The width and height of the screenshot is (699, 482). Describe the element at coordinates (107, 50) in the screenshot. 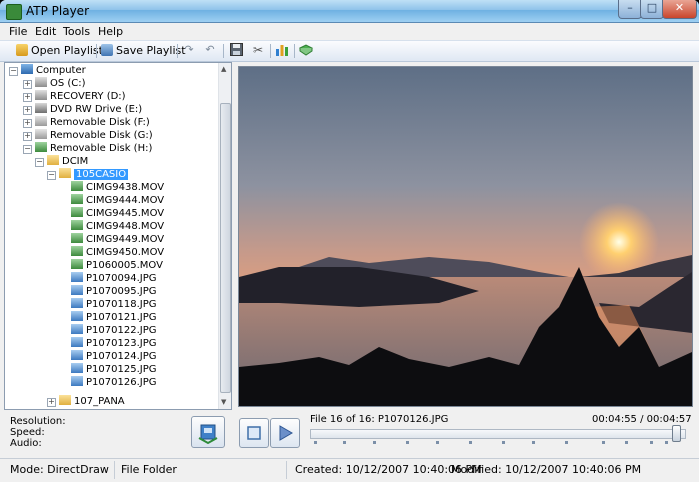

I see `save-playlist-icon` at that location.